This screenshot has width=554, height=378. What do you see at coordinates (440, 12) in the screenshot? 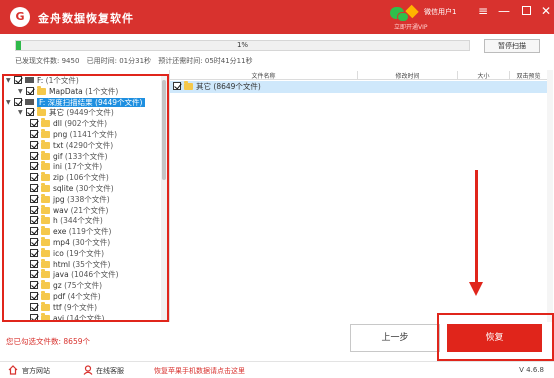
I see `user-name: 微信用户1` at bounding box center [440, 12].